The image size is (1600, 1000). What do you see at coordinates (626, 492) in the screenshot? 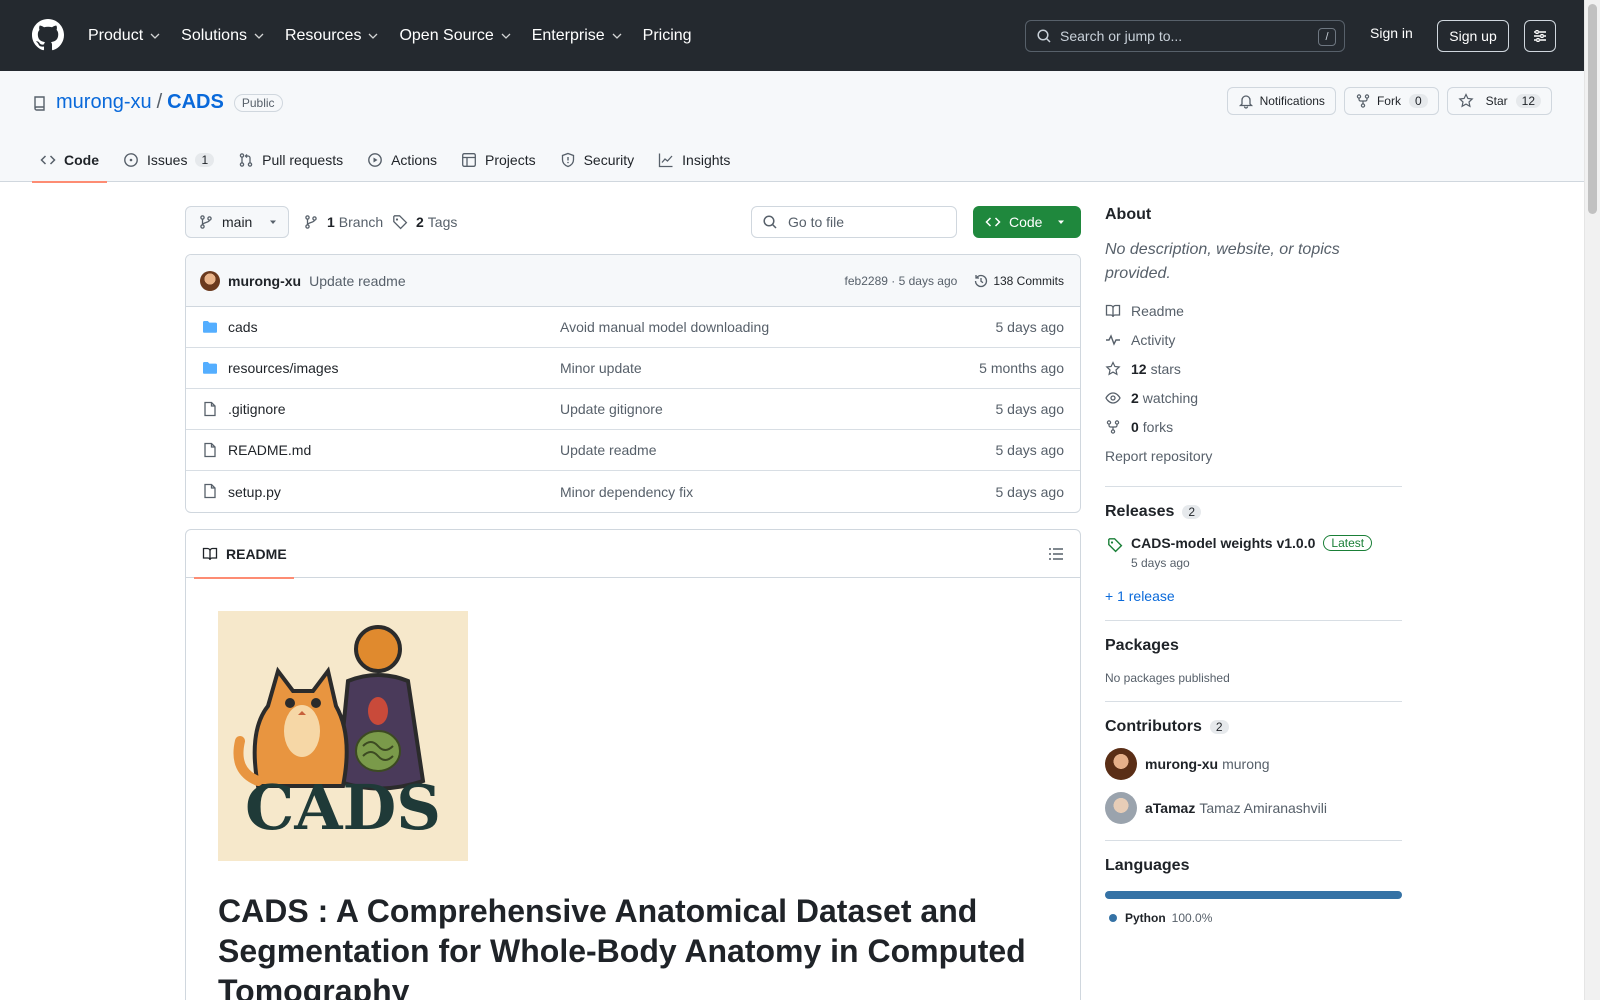
I see `file-commit-message-link: Minor dependency fix` at bounding box center [626, 492].